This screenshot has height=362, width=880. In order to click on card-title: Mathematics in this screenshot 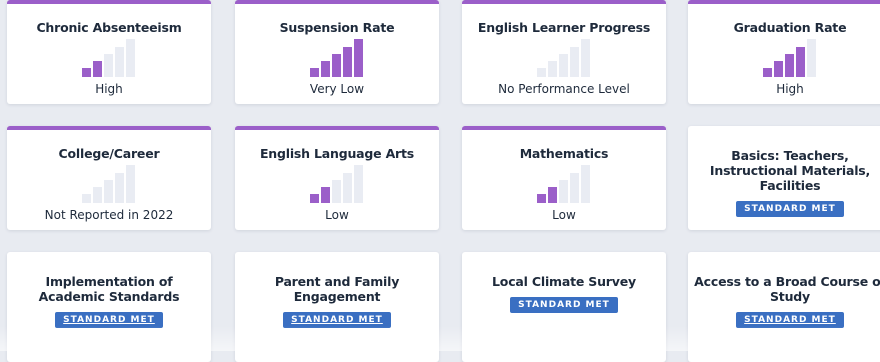, I will do `click(564, 153)`.